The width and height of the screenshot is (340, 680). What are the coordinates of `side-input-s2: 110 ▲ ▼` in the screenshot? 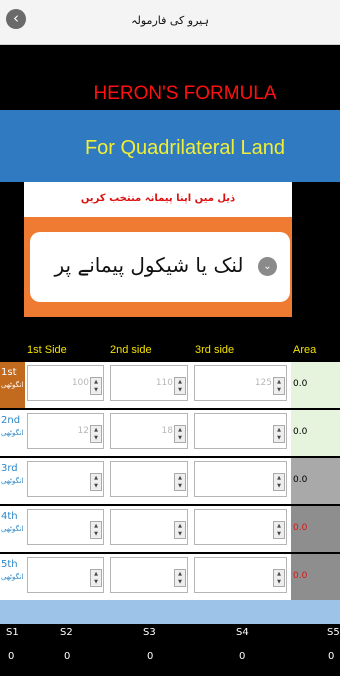 It's located at (149, 383).